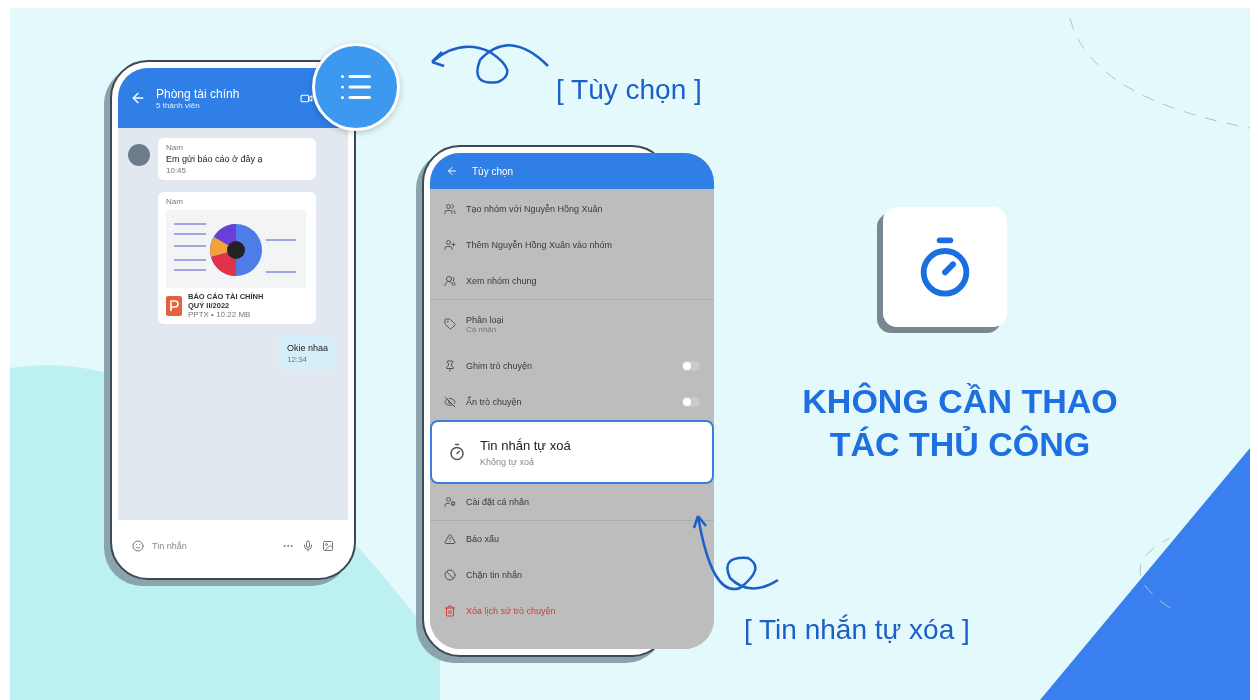  What do you see at coordinates (572, 402) in the screenshot?
I see `menu-item: Ẩn trò chuyện` at bounding box center [572, 402].